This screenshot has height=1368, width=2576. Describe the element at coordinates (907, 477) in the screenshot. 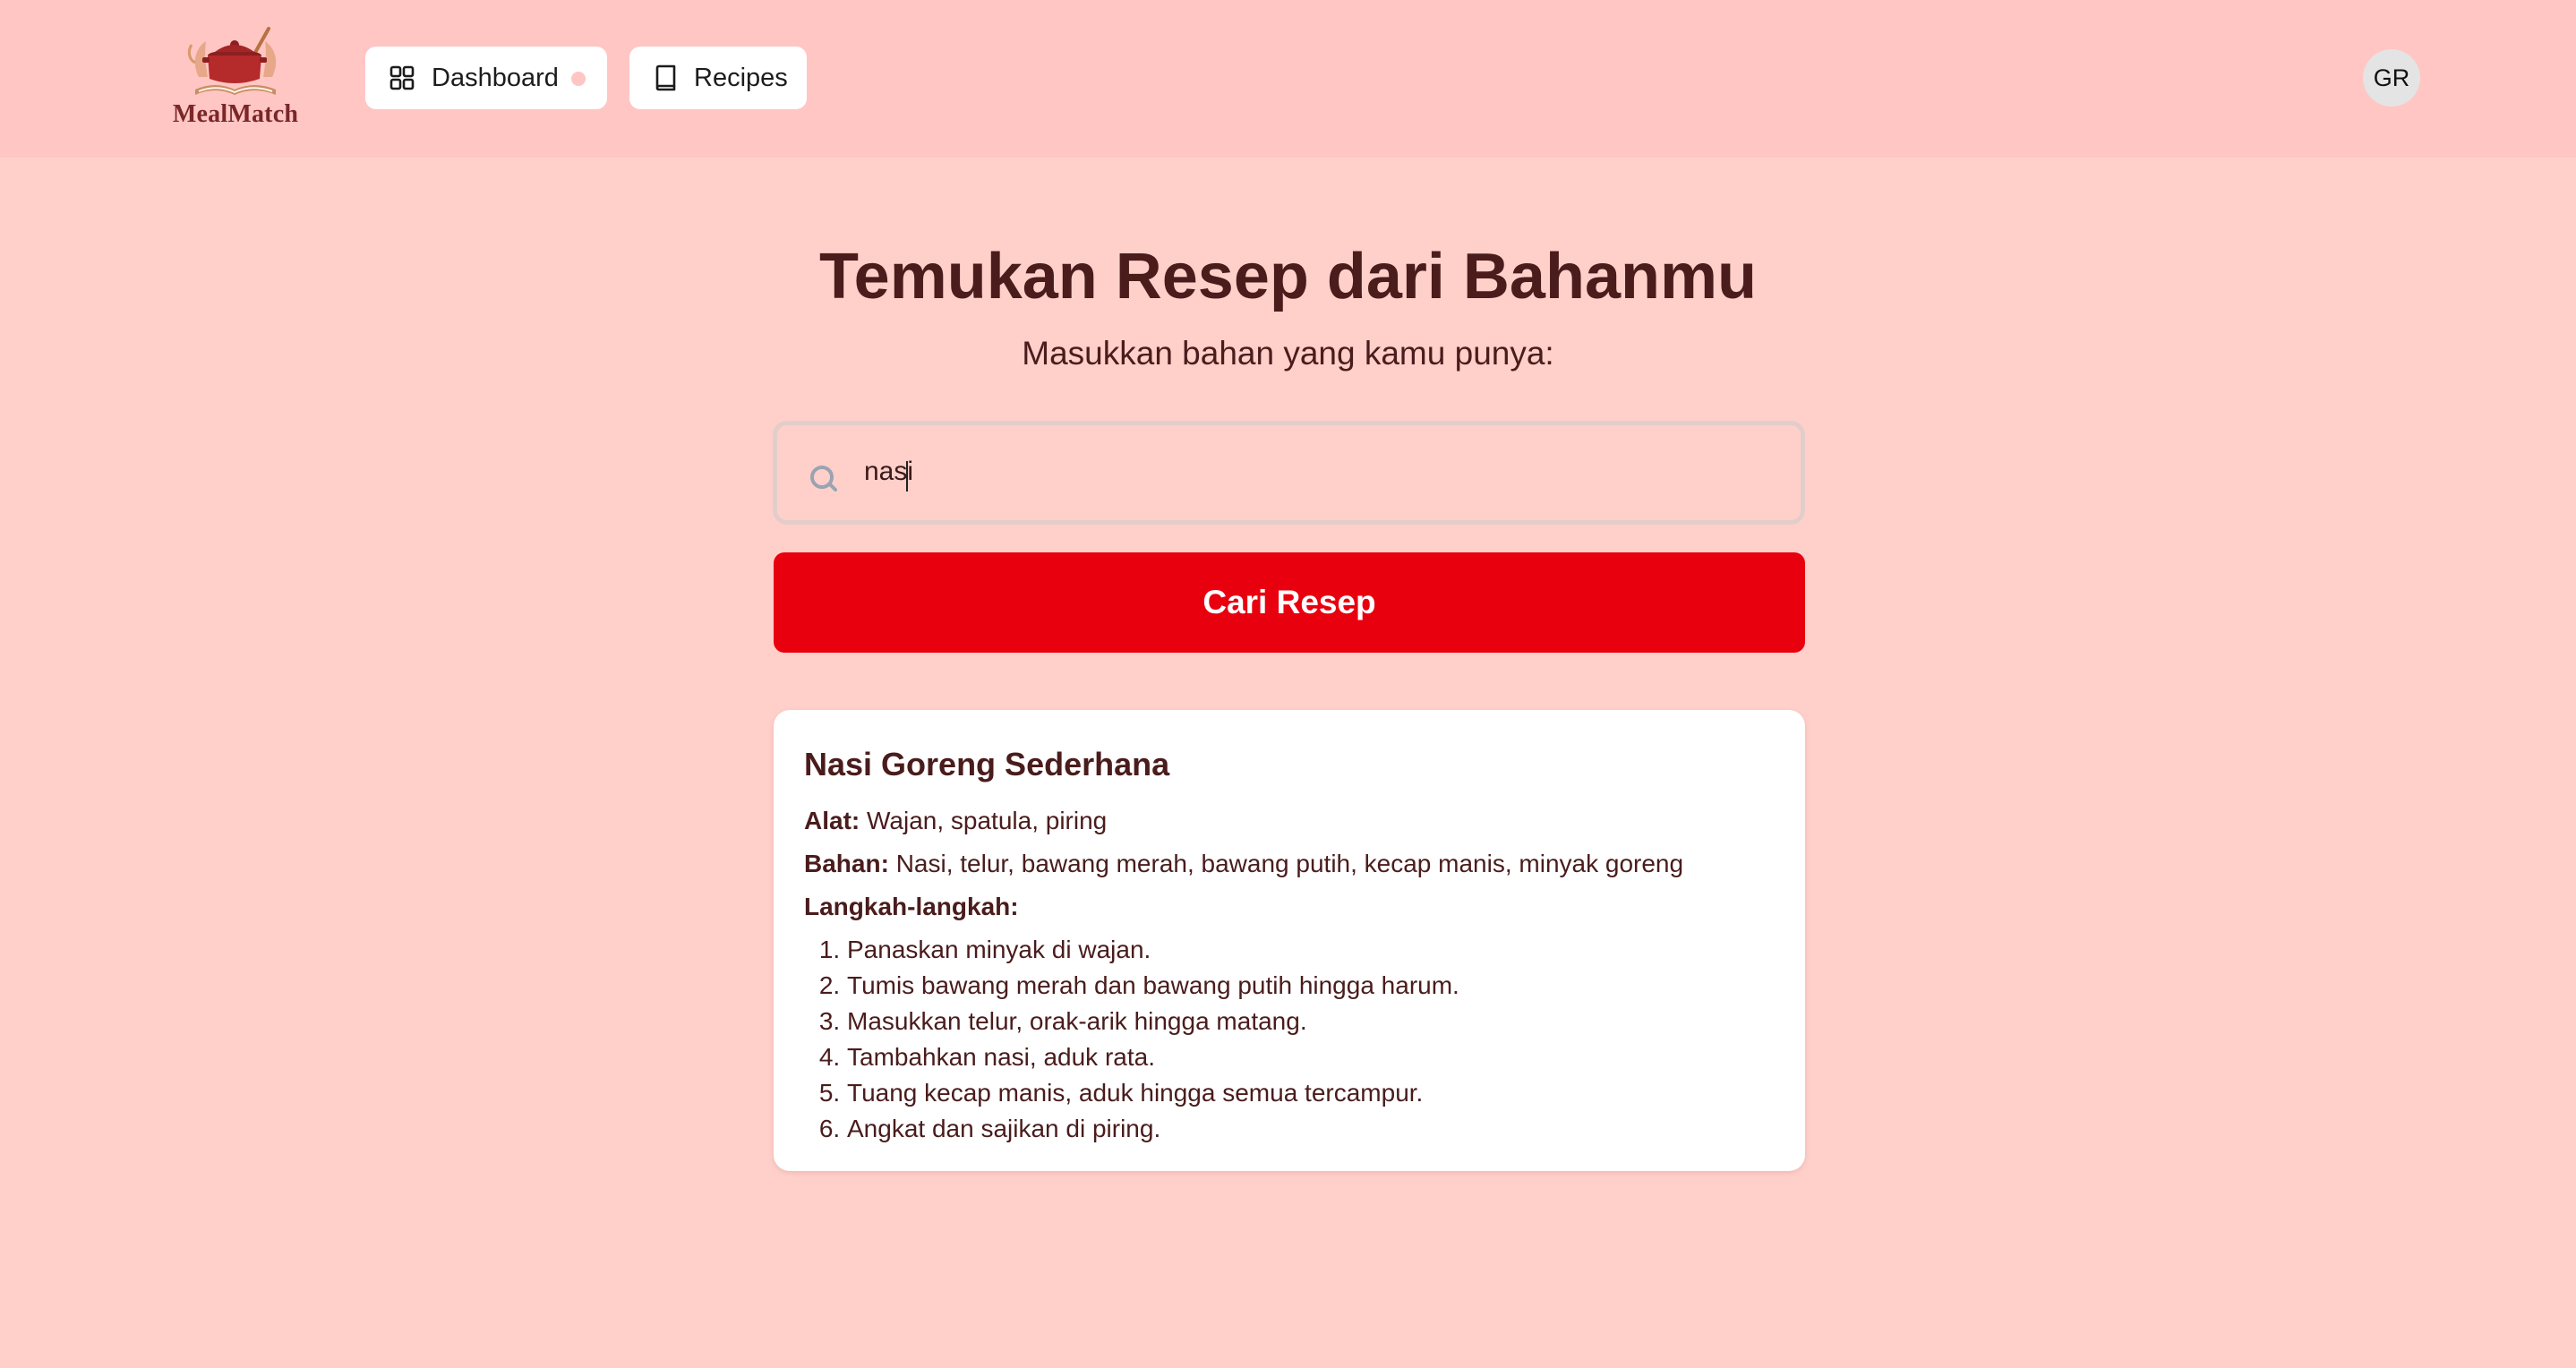

I see `text-caret` at that location.